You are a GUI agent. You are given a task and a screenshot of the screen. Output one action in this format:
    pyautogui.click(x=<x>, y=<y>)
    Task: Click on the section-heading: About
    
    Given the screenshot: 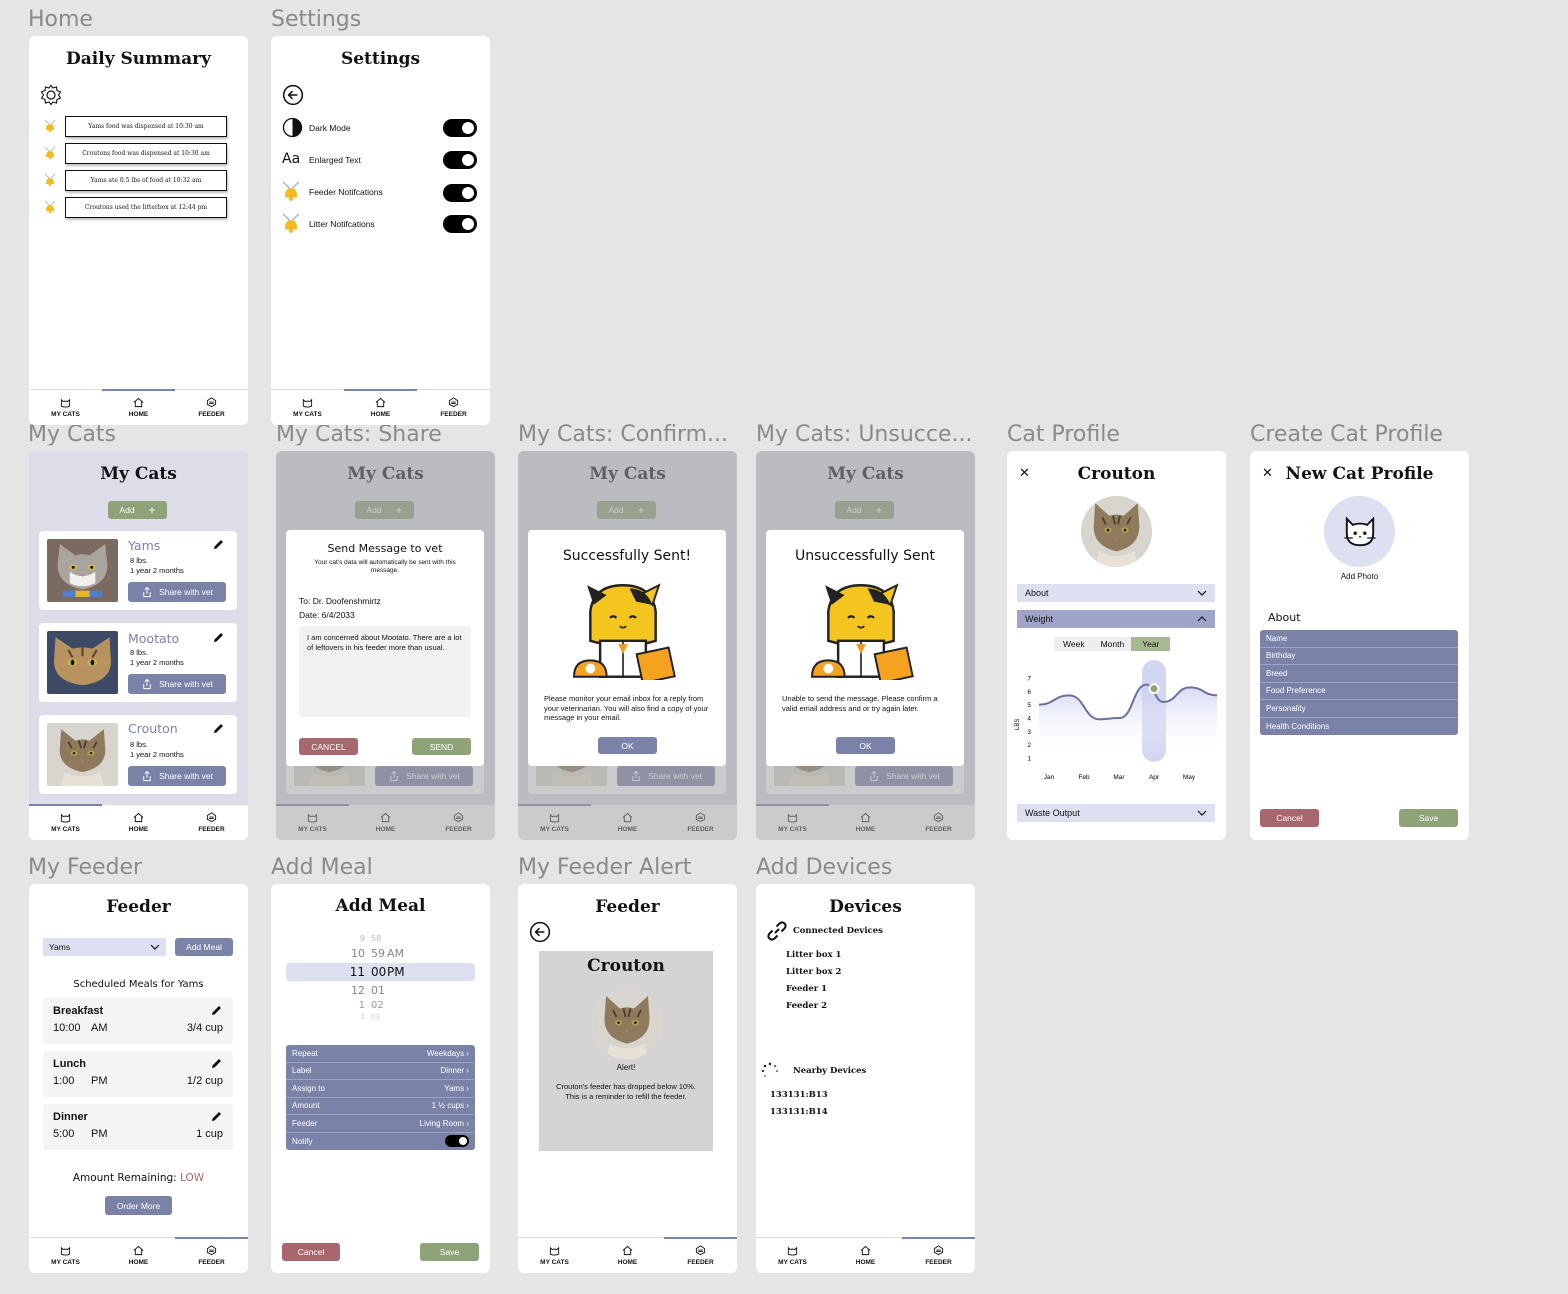 What is the action you would take?
    pyautogui.click(x=1284, y=617)
    